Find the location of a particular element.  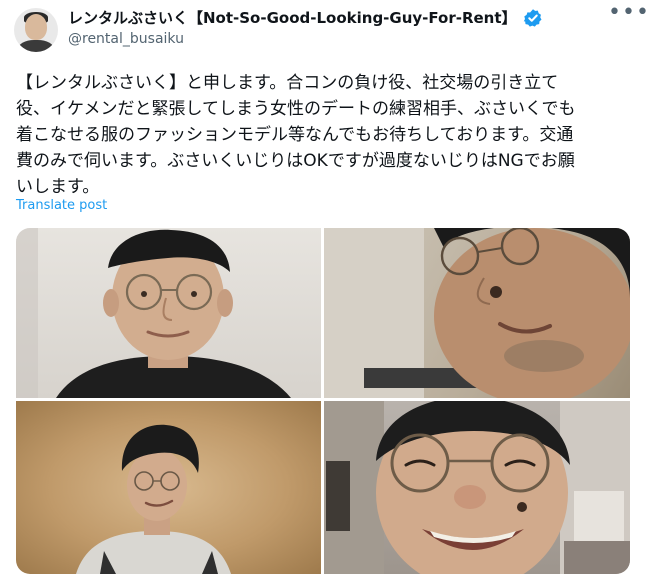

avatar-shirt is located at coordinates (36, 46).